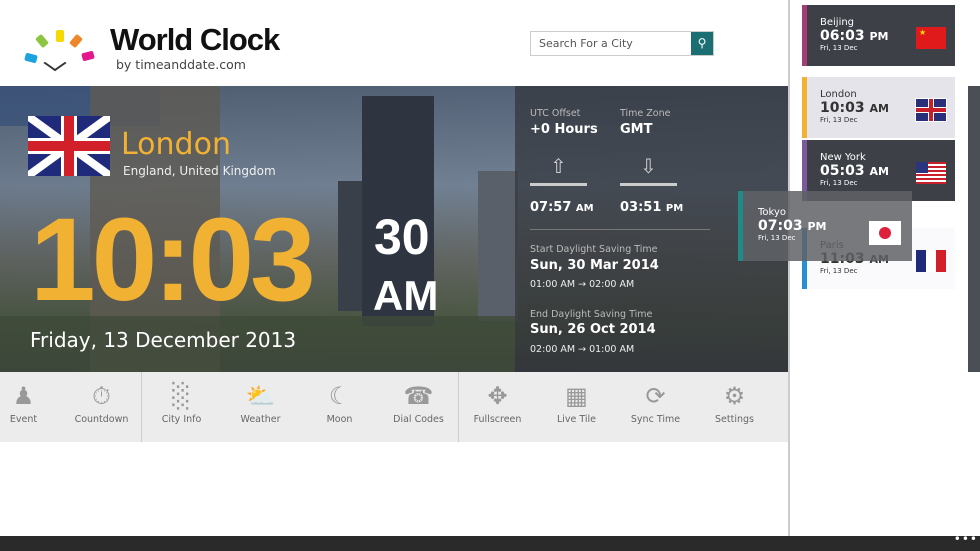 This screenshot has width=980, height=551. What do you see at coordinates (641, 207) in the screenshot?
I see `sunset-time: 03:51` at bounding box center [641, 207].